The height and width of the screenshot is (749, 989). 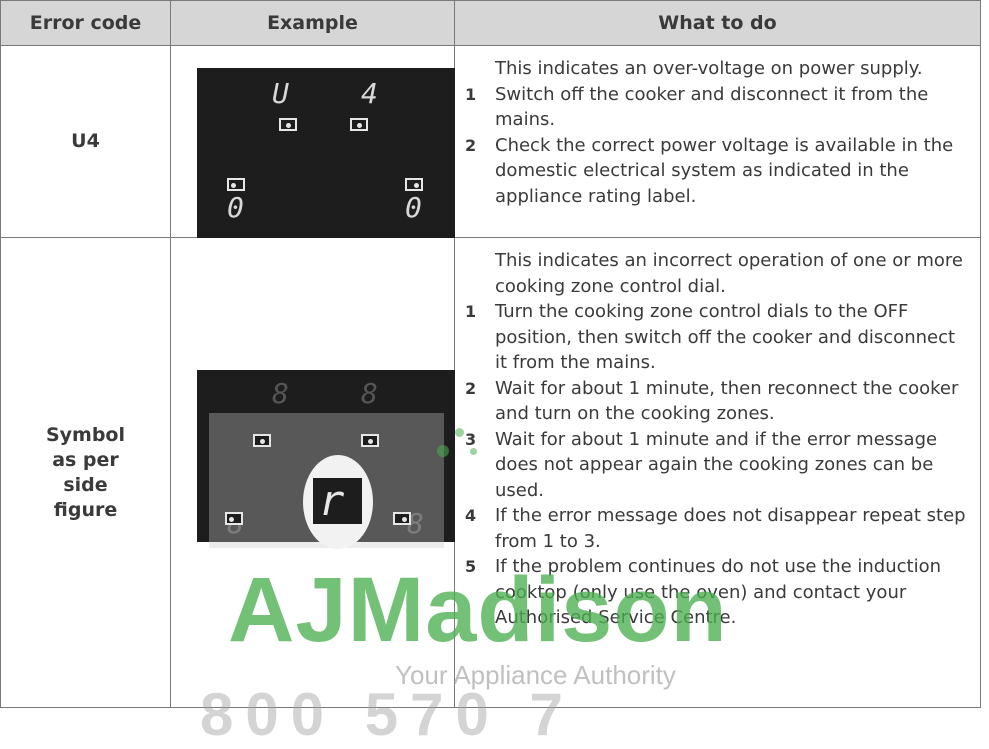 I want to click on step-number: 3, so click(x=471, y=439).